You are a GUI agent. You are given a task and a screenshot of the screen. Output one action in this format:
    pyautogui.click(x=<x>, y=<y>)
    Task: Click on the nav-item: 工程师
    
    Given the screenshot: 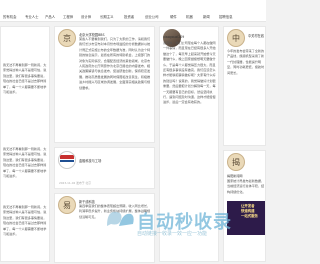 What is the action you would take?
    pyautogui.click(x=68, y=16)
    